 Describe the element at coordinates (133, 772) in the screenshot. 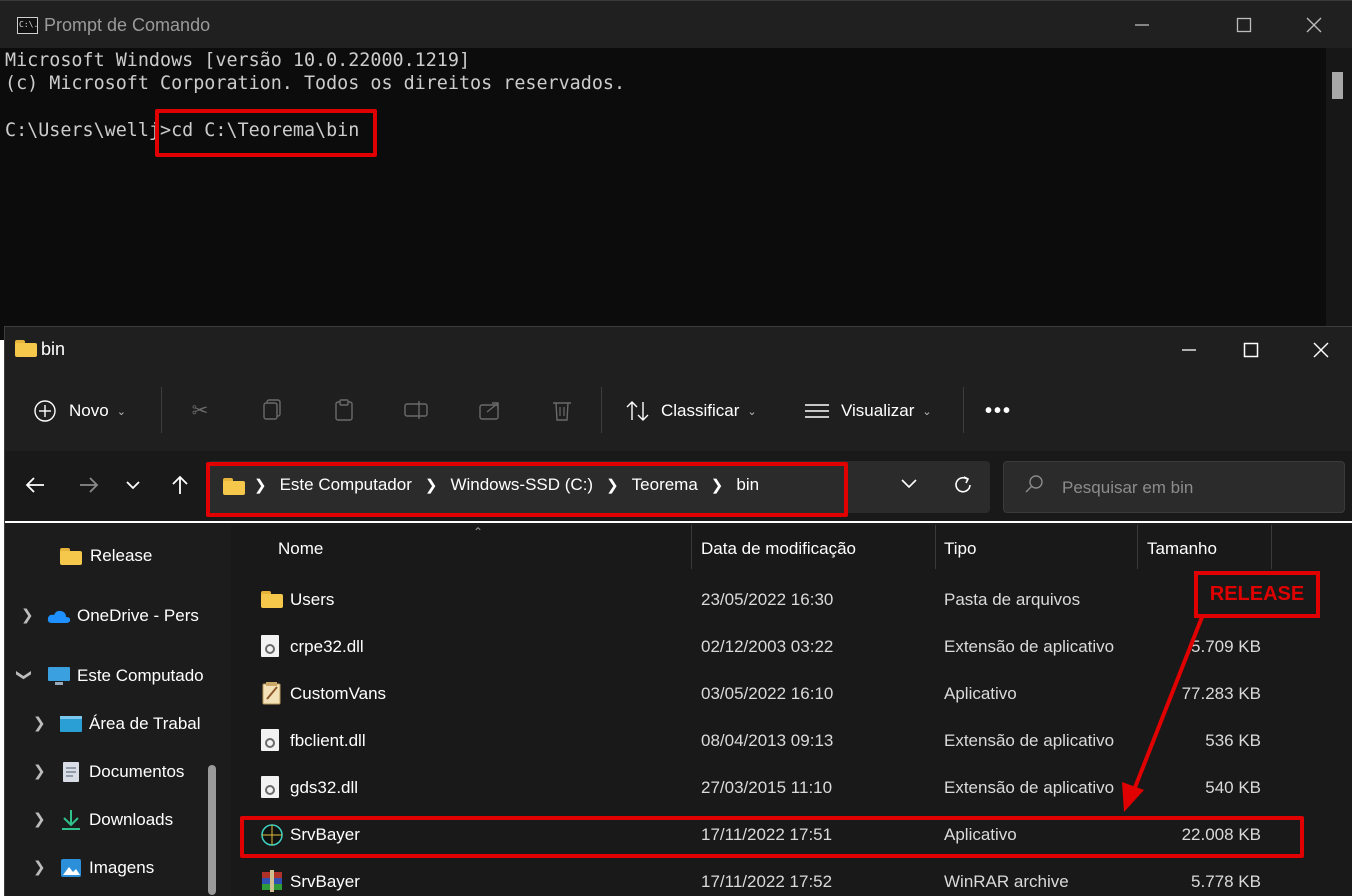

I see `sidebar-item-documents: Documentos` at that location.